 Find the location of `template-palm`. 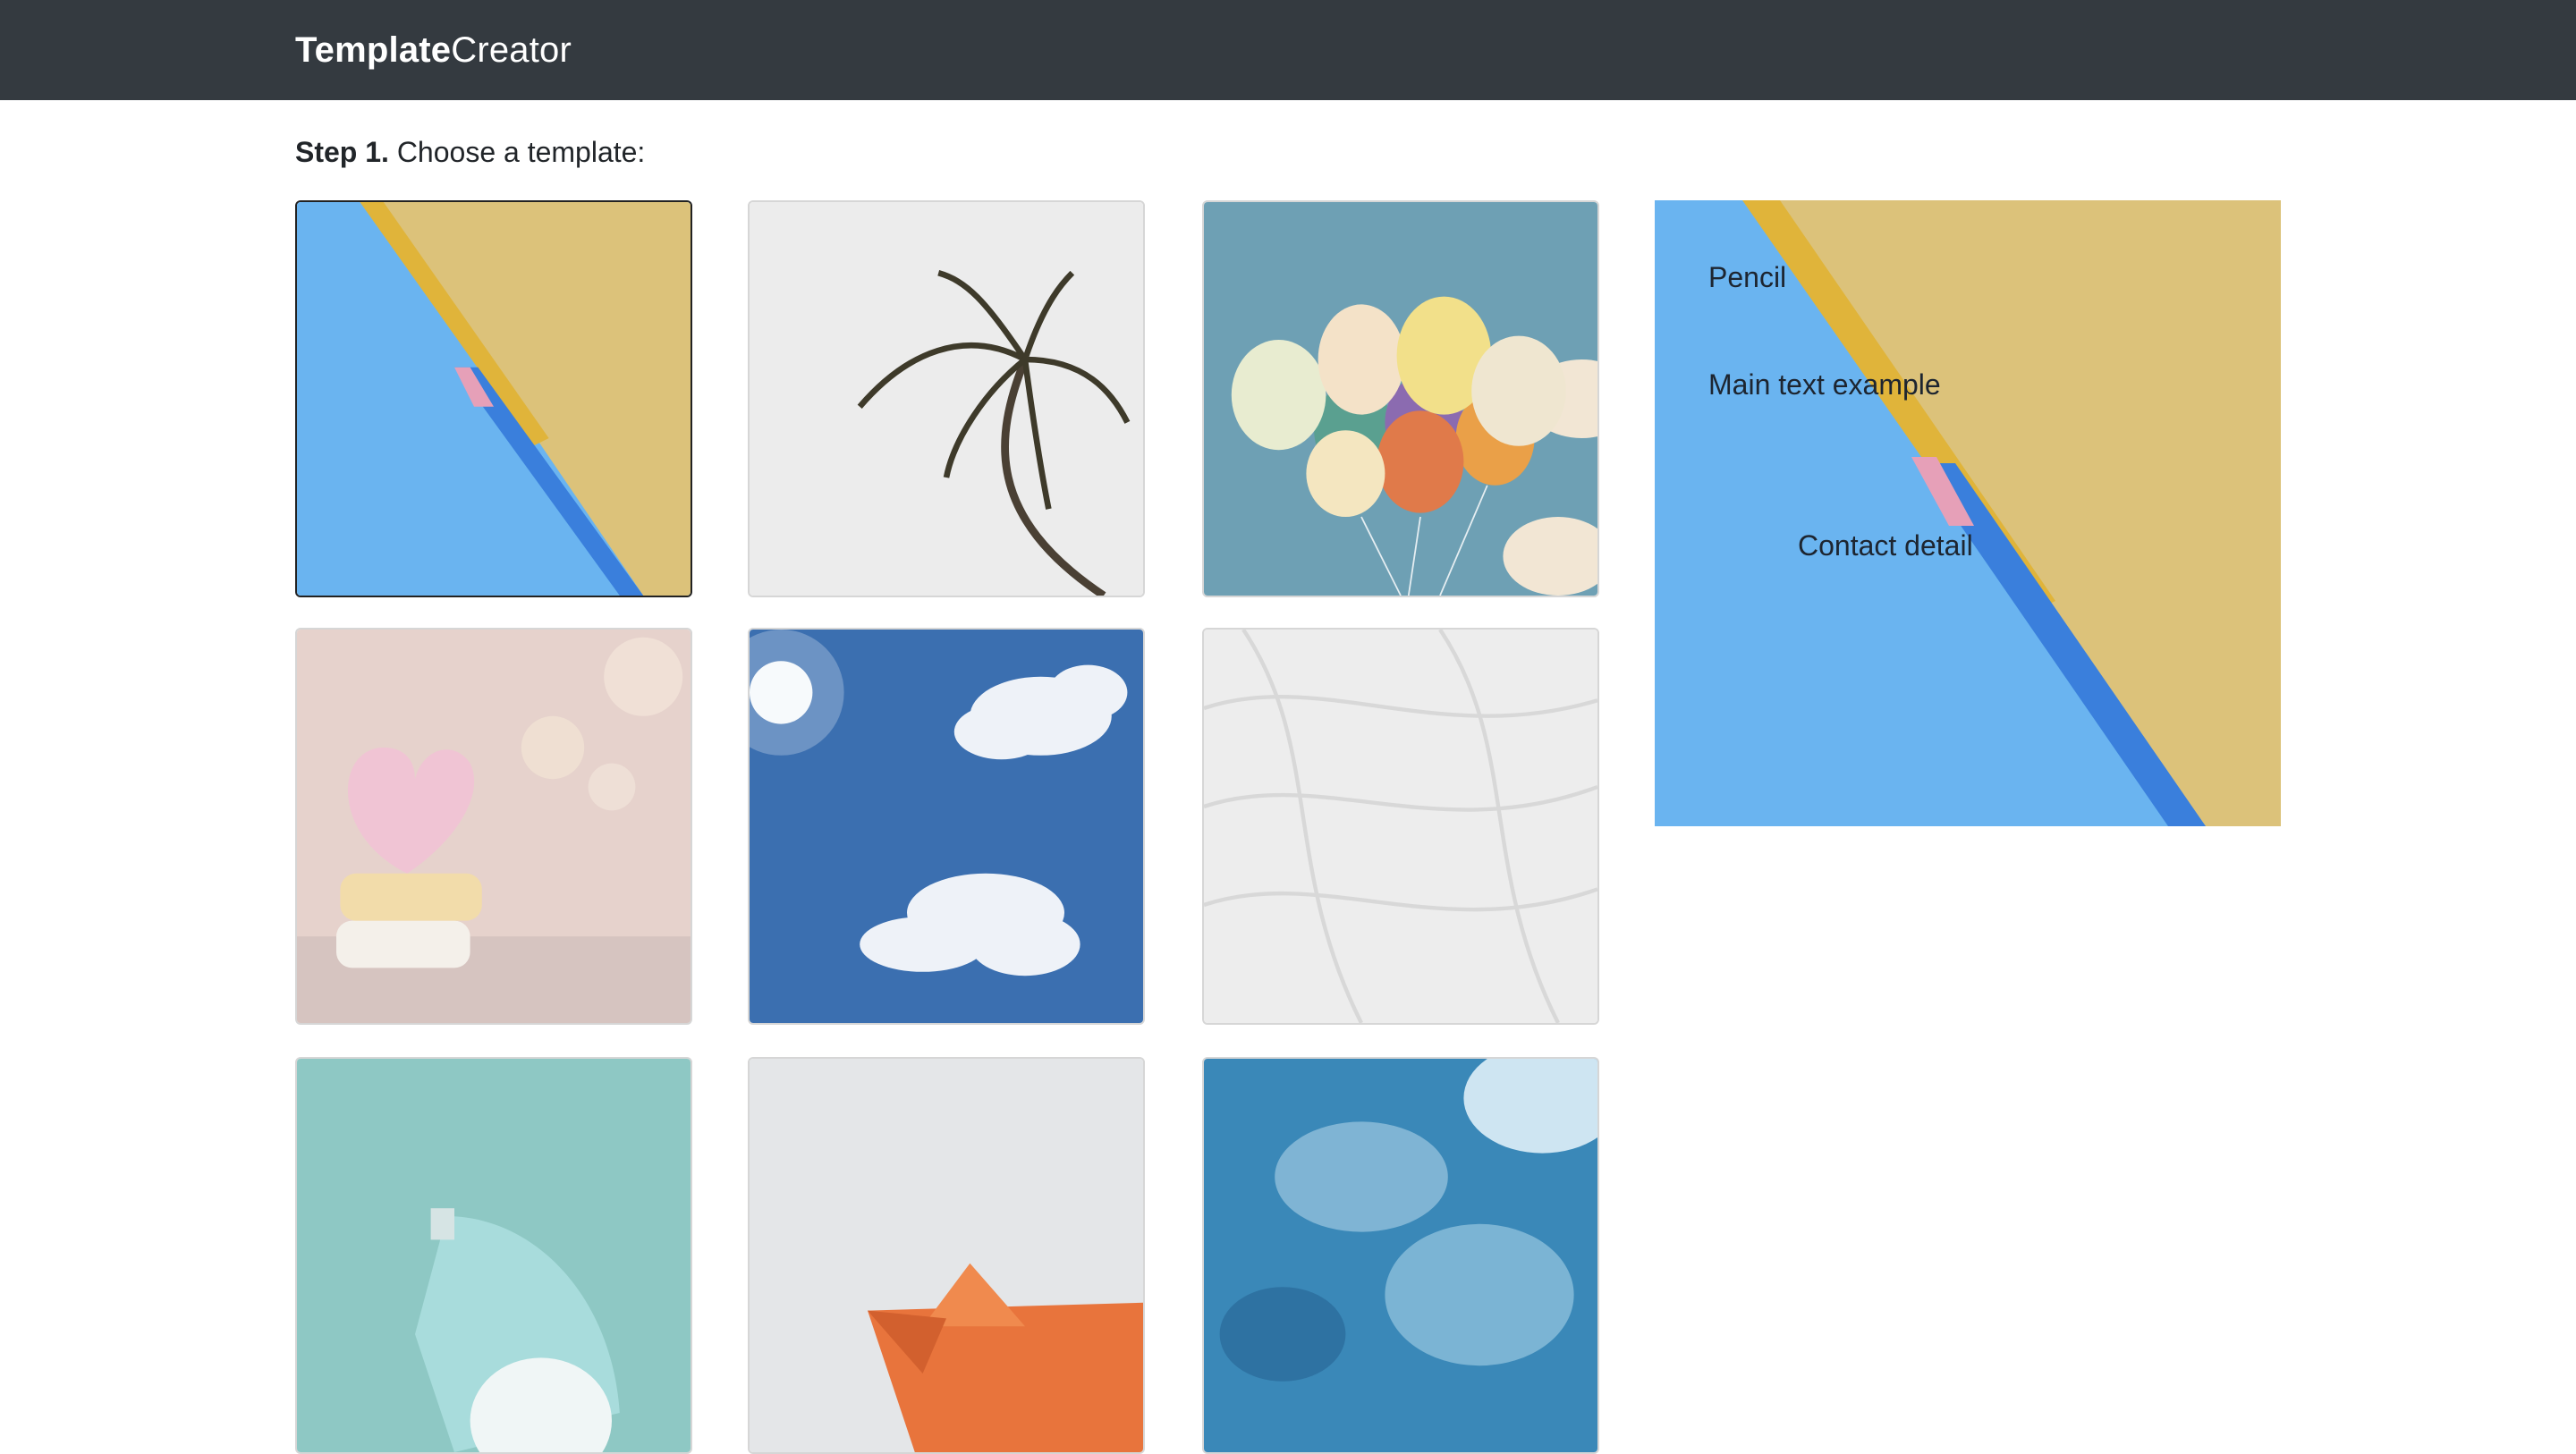

template-palm is located at coordinates (946, 399).